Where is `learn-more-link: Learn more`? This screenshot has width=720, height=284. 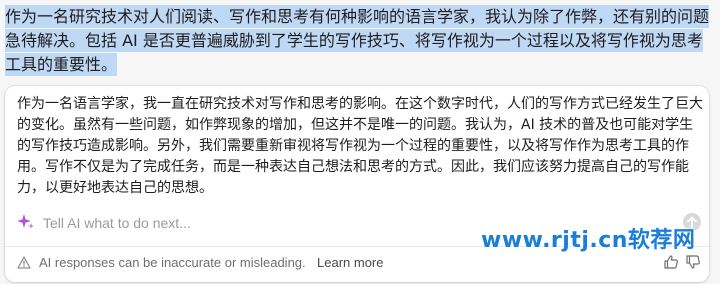 learn-more-link: Learn more is located at coordinates (350, 262).